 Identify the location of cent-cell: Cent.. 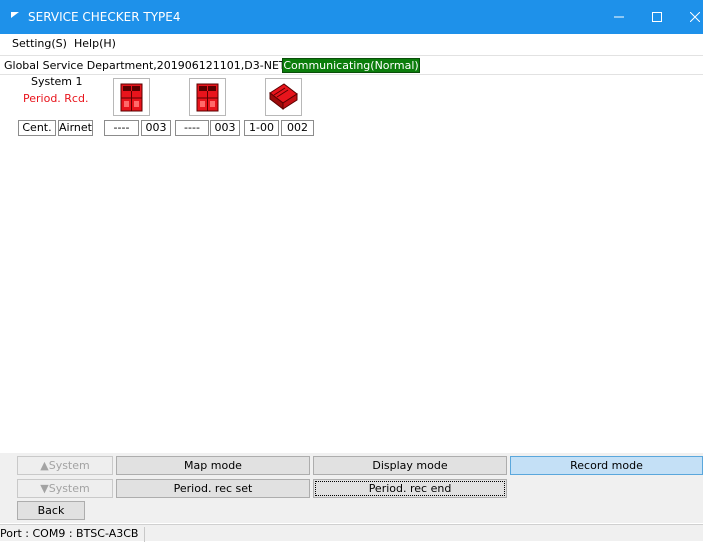
(37, 128).